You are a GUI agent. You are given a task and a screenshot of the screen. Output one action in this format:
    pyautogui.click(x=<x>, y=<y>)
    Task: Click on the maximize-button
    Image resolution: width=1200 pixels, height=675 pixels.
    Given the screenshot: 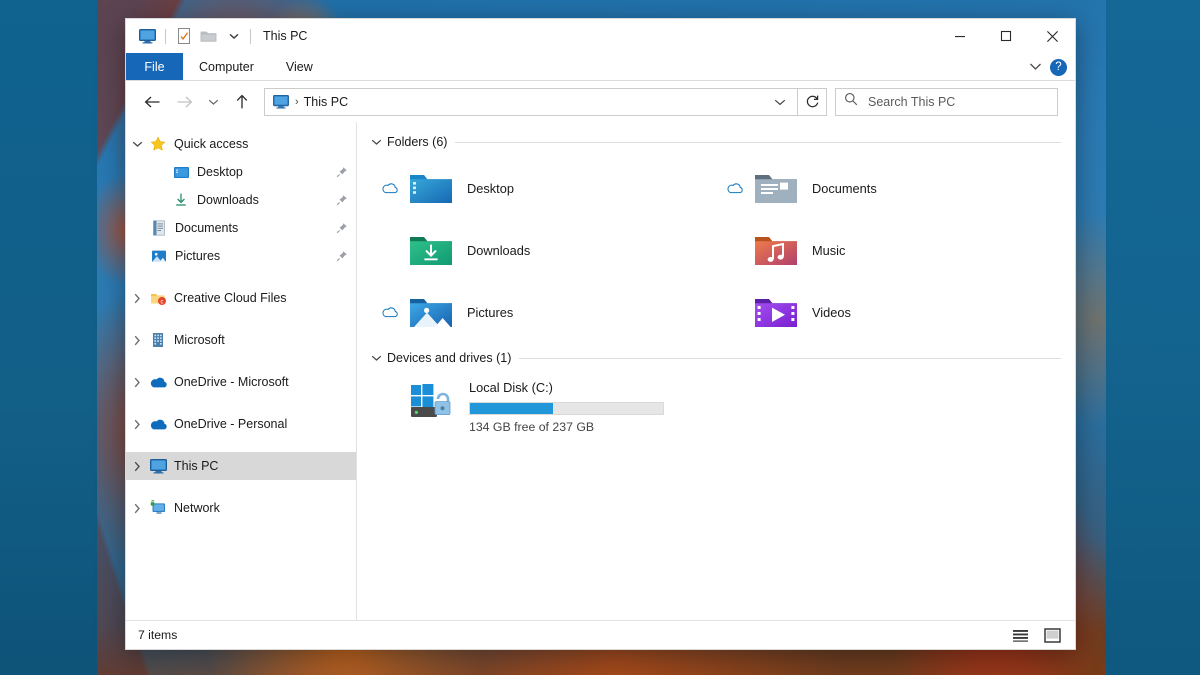 What is the action you would take?
    pyautogui.click(x=1006, y=36)
    